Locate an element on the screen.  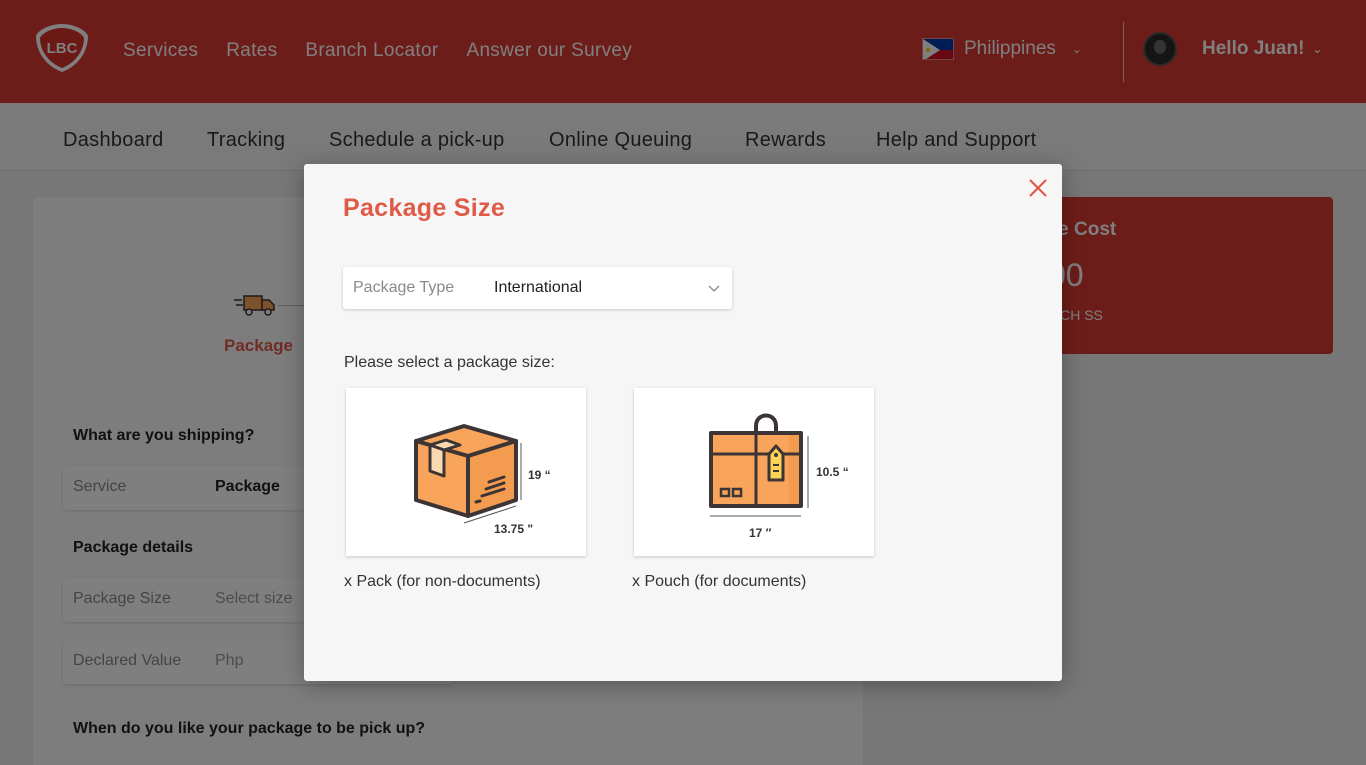
pouch-caption: x Pouch (for documents) is located at coordinates (719, 581).